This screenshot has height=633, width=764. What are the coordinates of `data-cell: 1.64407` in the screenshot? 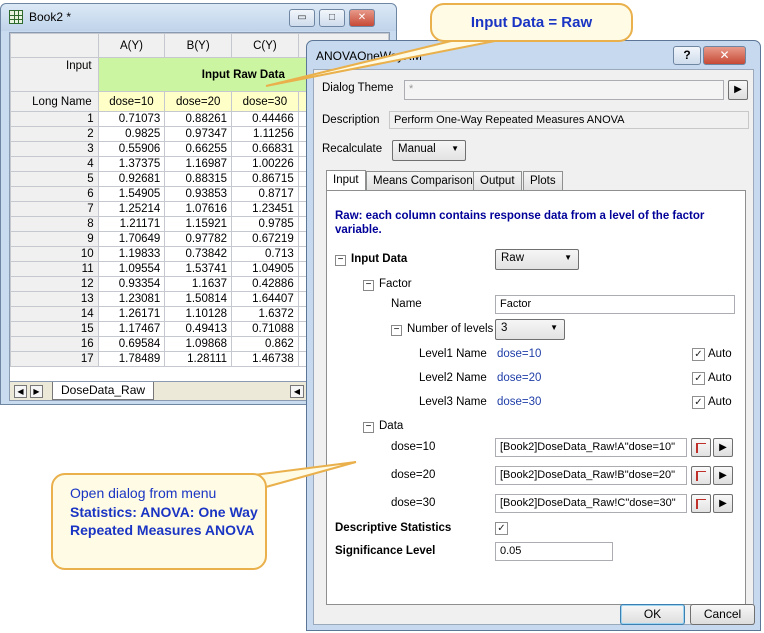 It's located at (265, 299).